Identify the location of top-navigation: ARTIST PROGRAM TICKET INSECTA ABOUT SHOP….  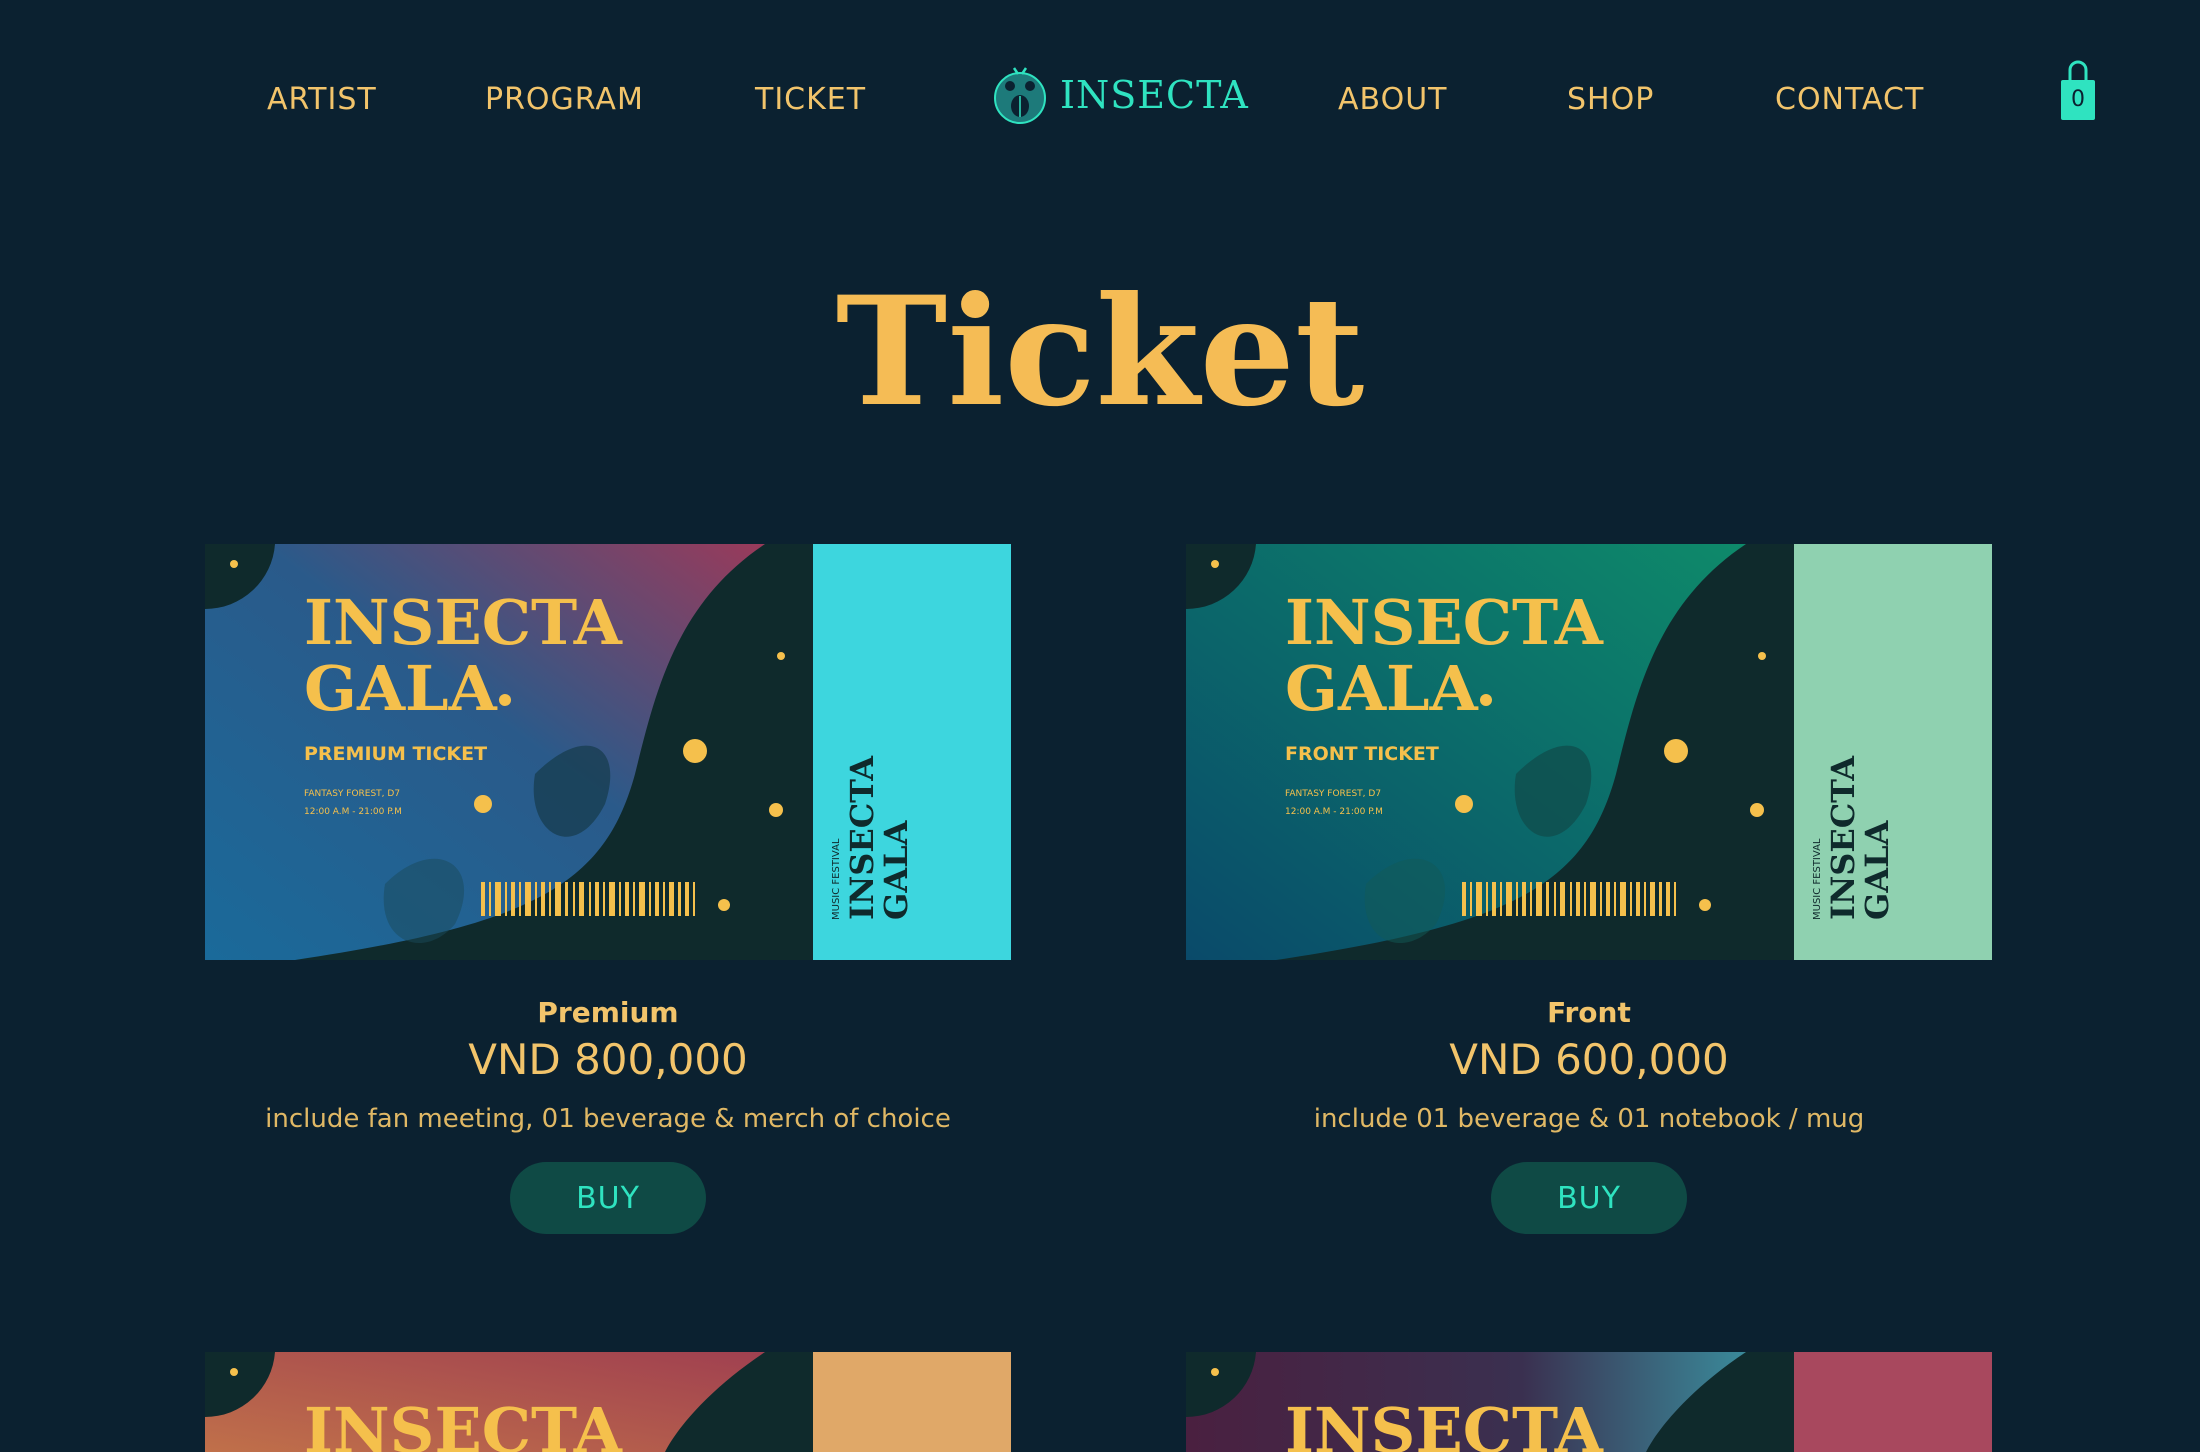
(1100, 100).